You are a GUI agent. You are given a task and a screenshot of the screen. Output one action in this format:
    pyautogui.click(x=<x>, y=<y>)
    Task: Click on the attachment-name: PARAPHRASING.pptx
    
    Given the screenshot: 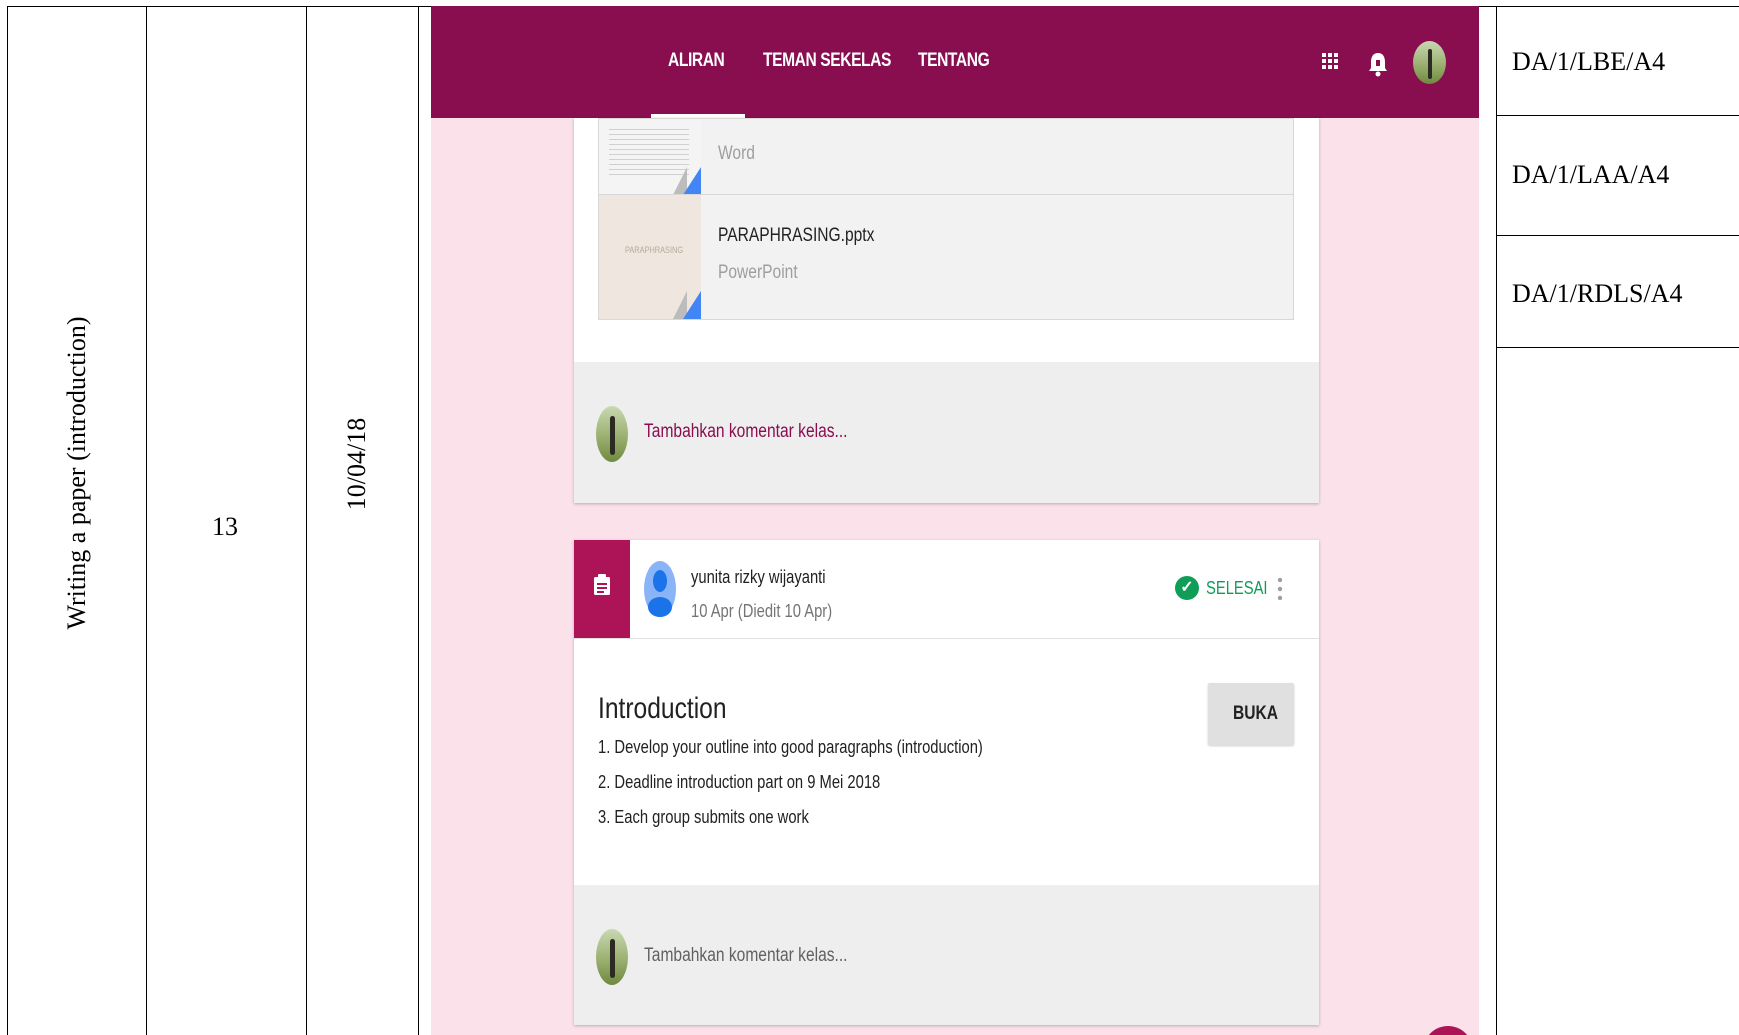 What is the action you would take?
    pyautogui.click(x=796, y=235)
    